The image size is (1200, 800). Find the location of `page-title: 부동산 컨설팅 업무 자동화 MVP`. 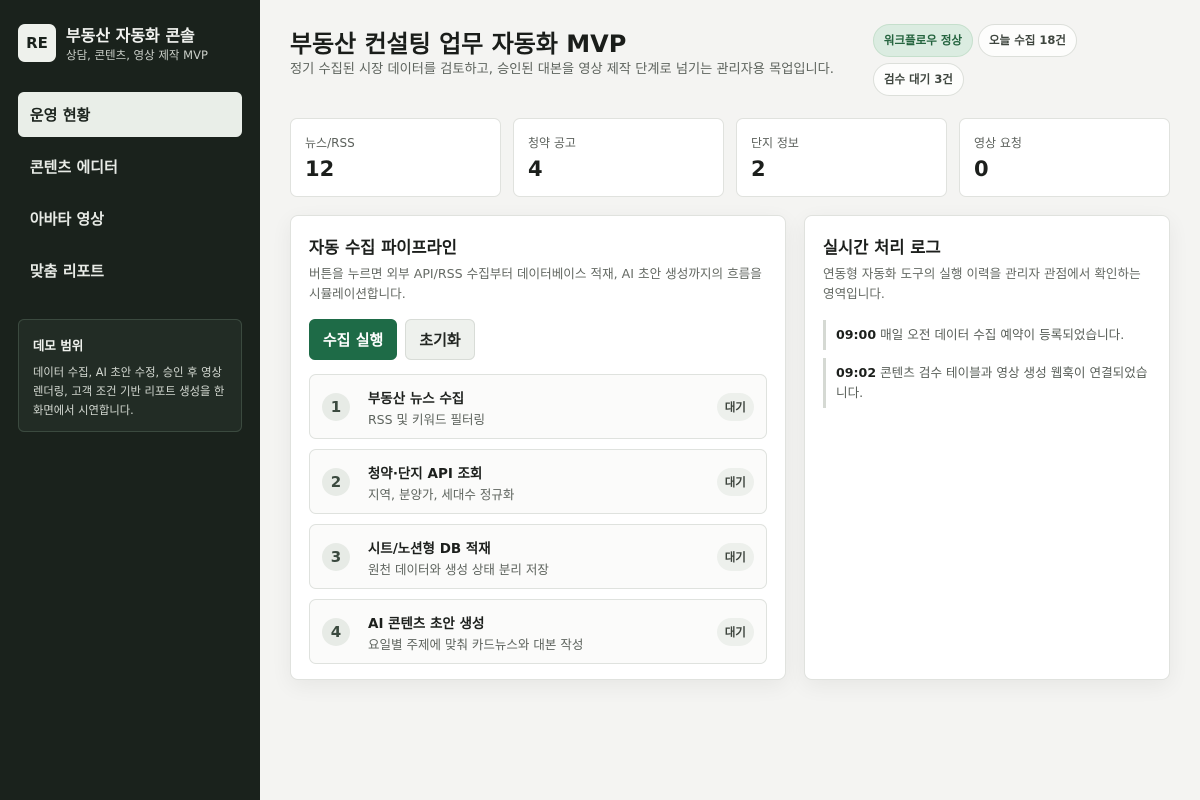

page-title: 부동산 컨설팅 업무 자동화 MVP is located at coordinates (458, 44).